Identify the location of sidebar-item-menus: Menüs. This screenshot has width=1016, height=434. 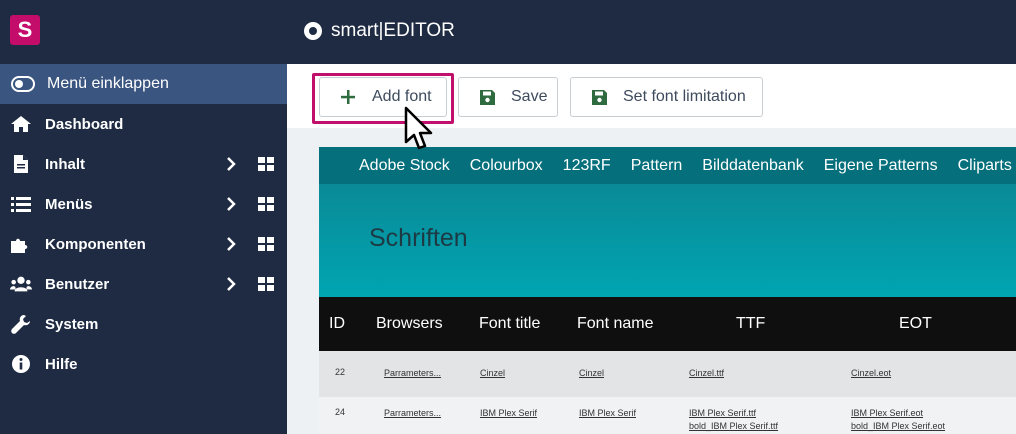
(143, 204).